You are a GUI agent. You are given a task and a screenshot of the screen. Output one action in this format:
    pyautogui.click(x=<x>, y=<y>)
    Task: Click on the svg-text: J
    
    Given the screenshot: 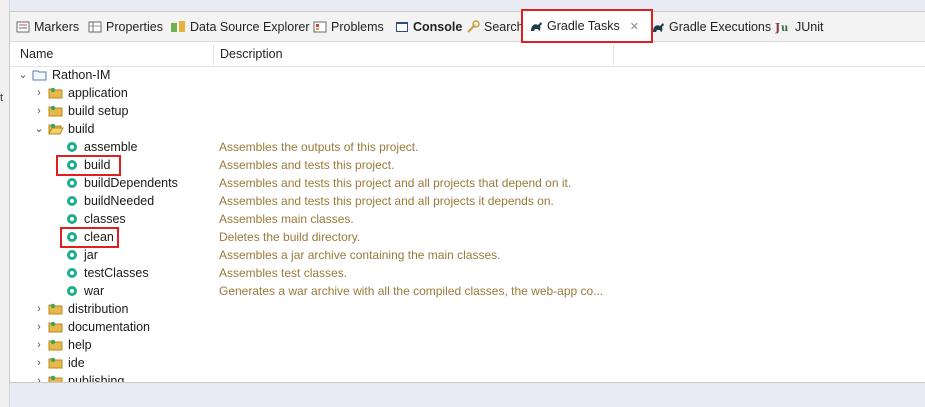 What is the action you would take?
    pyautogui.click(x=777, y=27)
    